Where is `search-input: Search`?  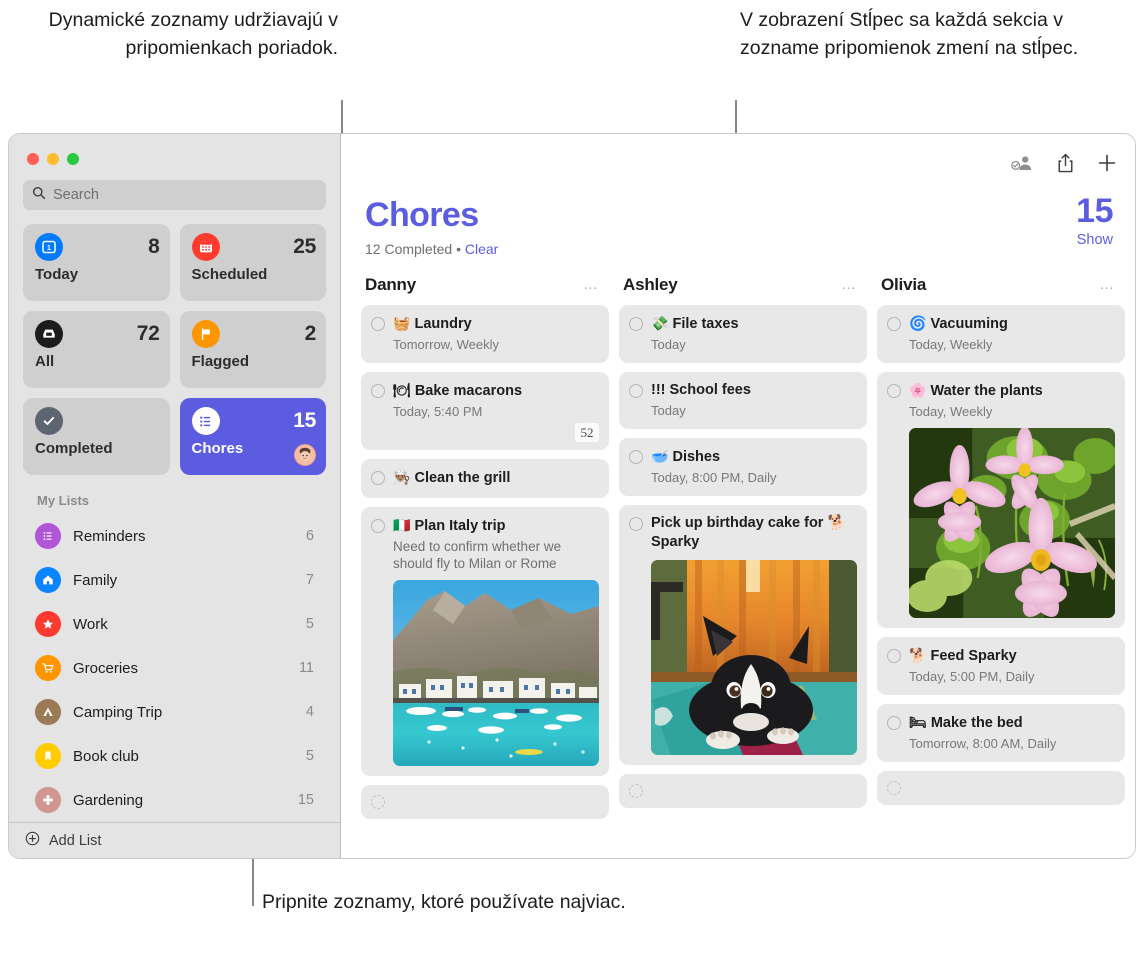 search-input: Search is located at coordinates (174, 195).